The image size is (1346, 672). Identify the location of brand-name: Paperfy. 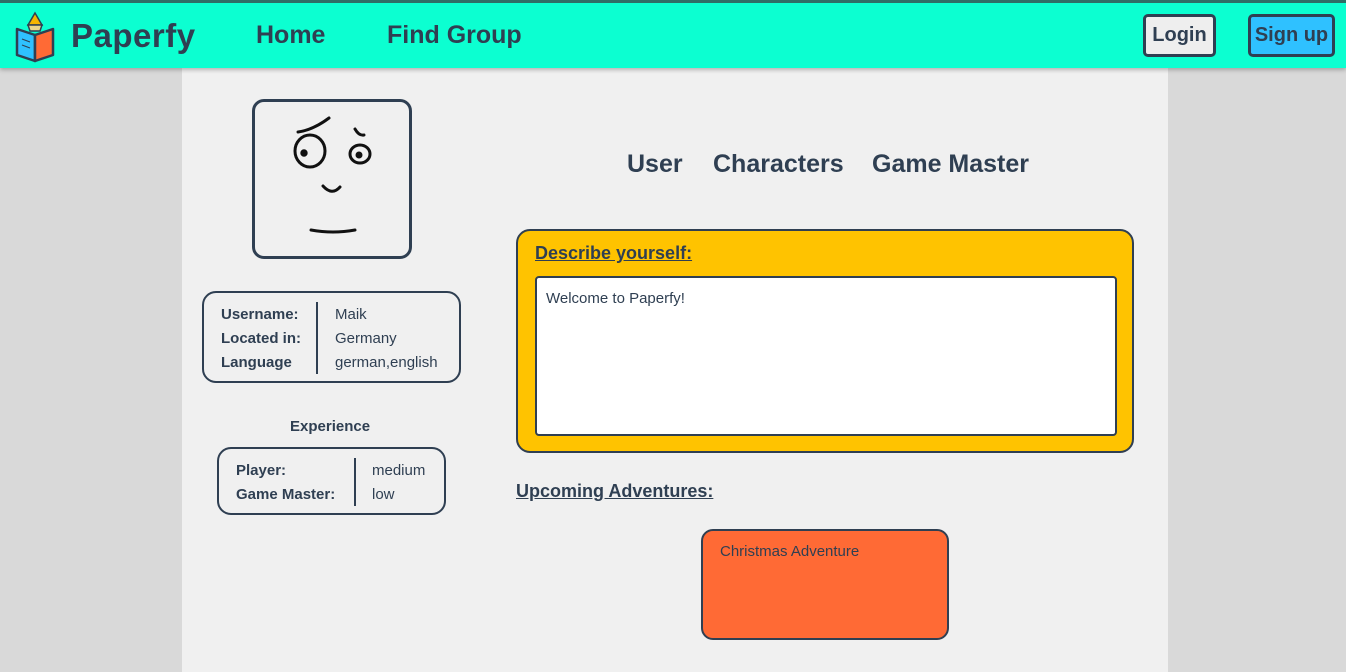
(133, 36).